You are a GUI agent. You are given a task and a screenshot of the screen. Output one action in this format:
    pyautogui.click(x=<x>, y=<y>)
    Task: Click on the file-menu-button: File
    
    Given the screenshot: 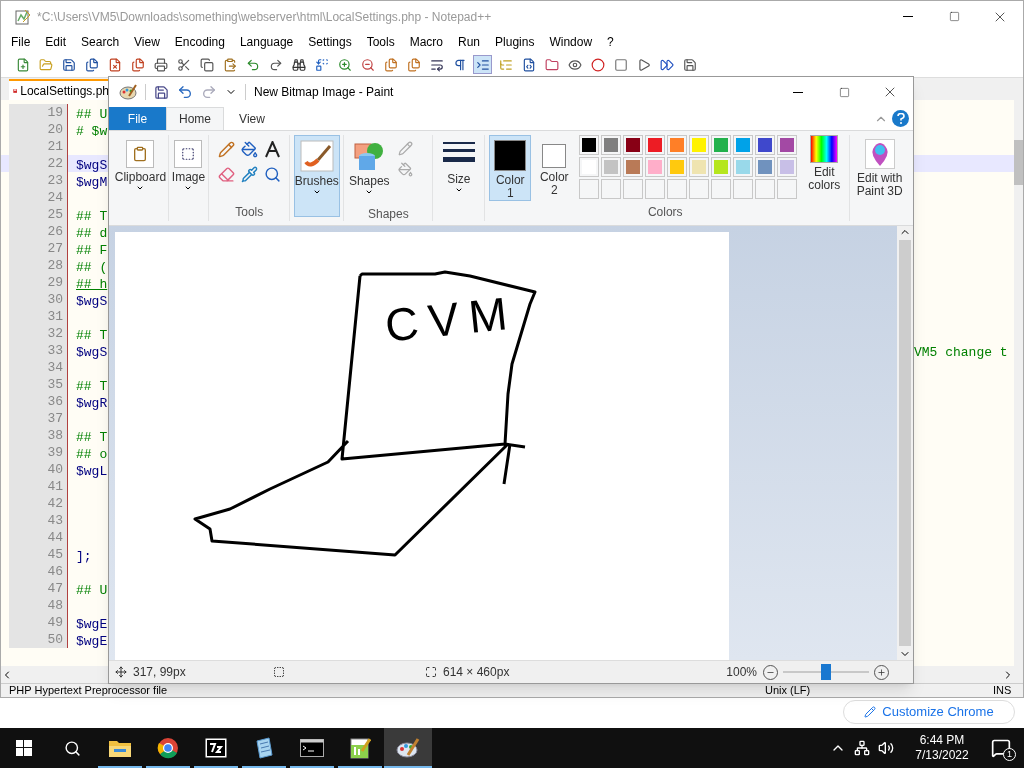 What is the action you would take?
    pyautogui.click(x=137, y=118)
    